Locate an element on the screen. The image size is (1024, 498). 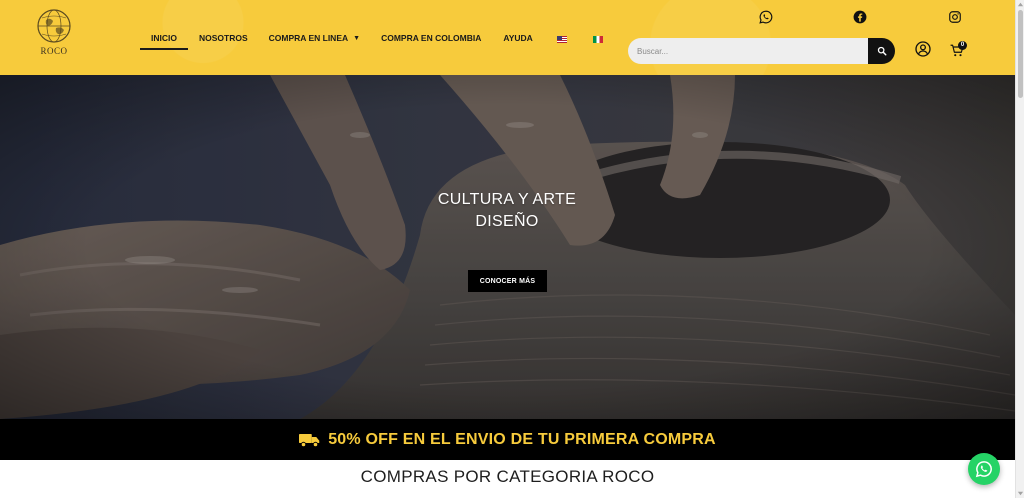
search-icon is located at coordinates (881, 51).